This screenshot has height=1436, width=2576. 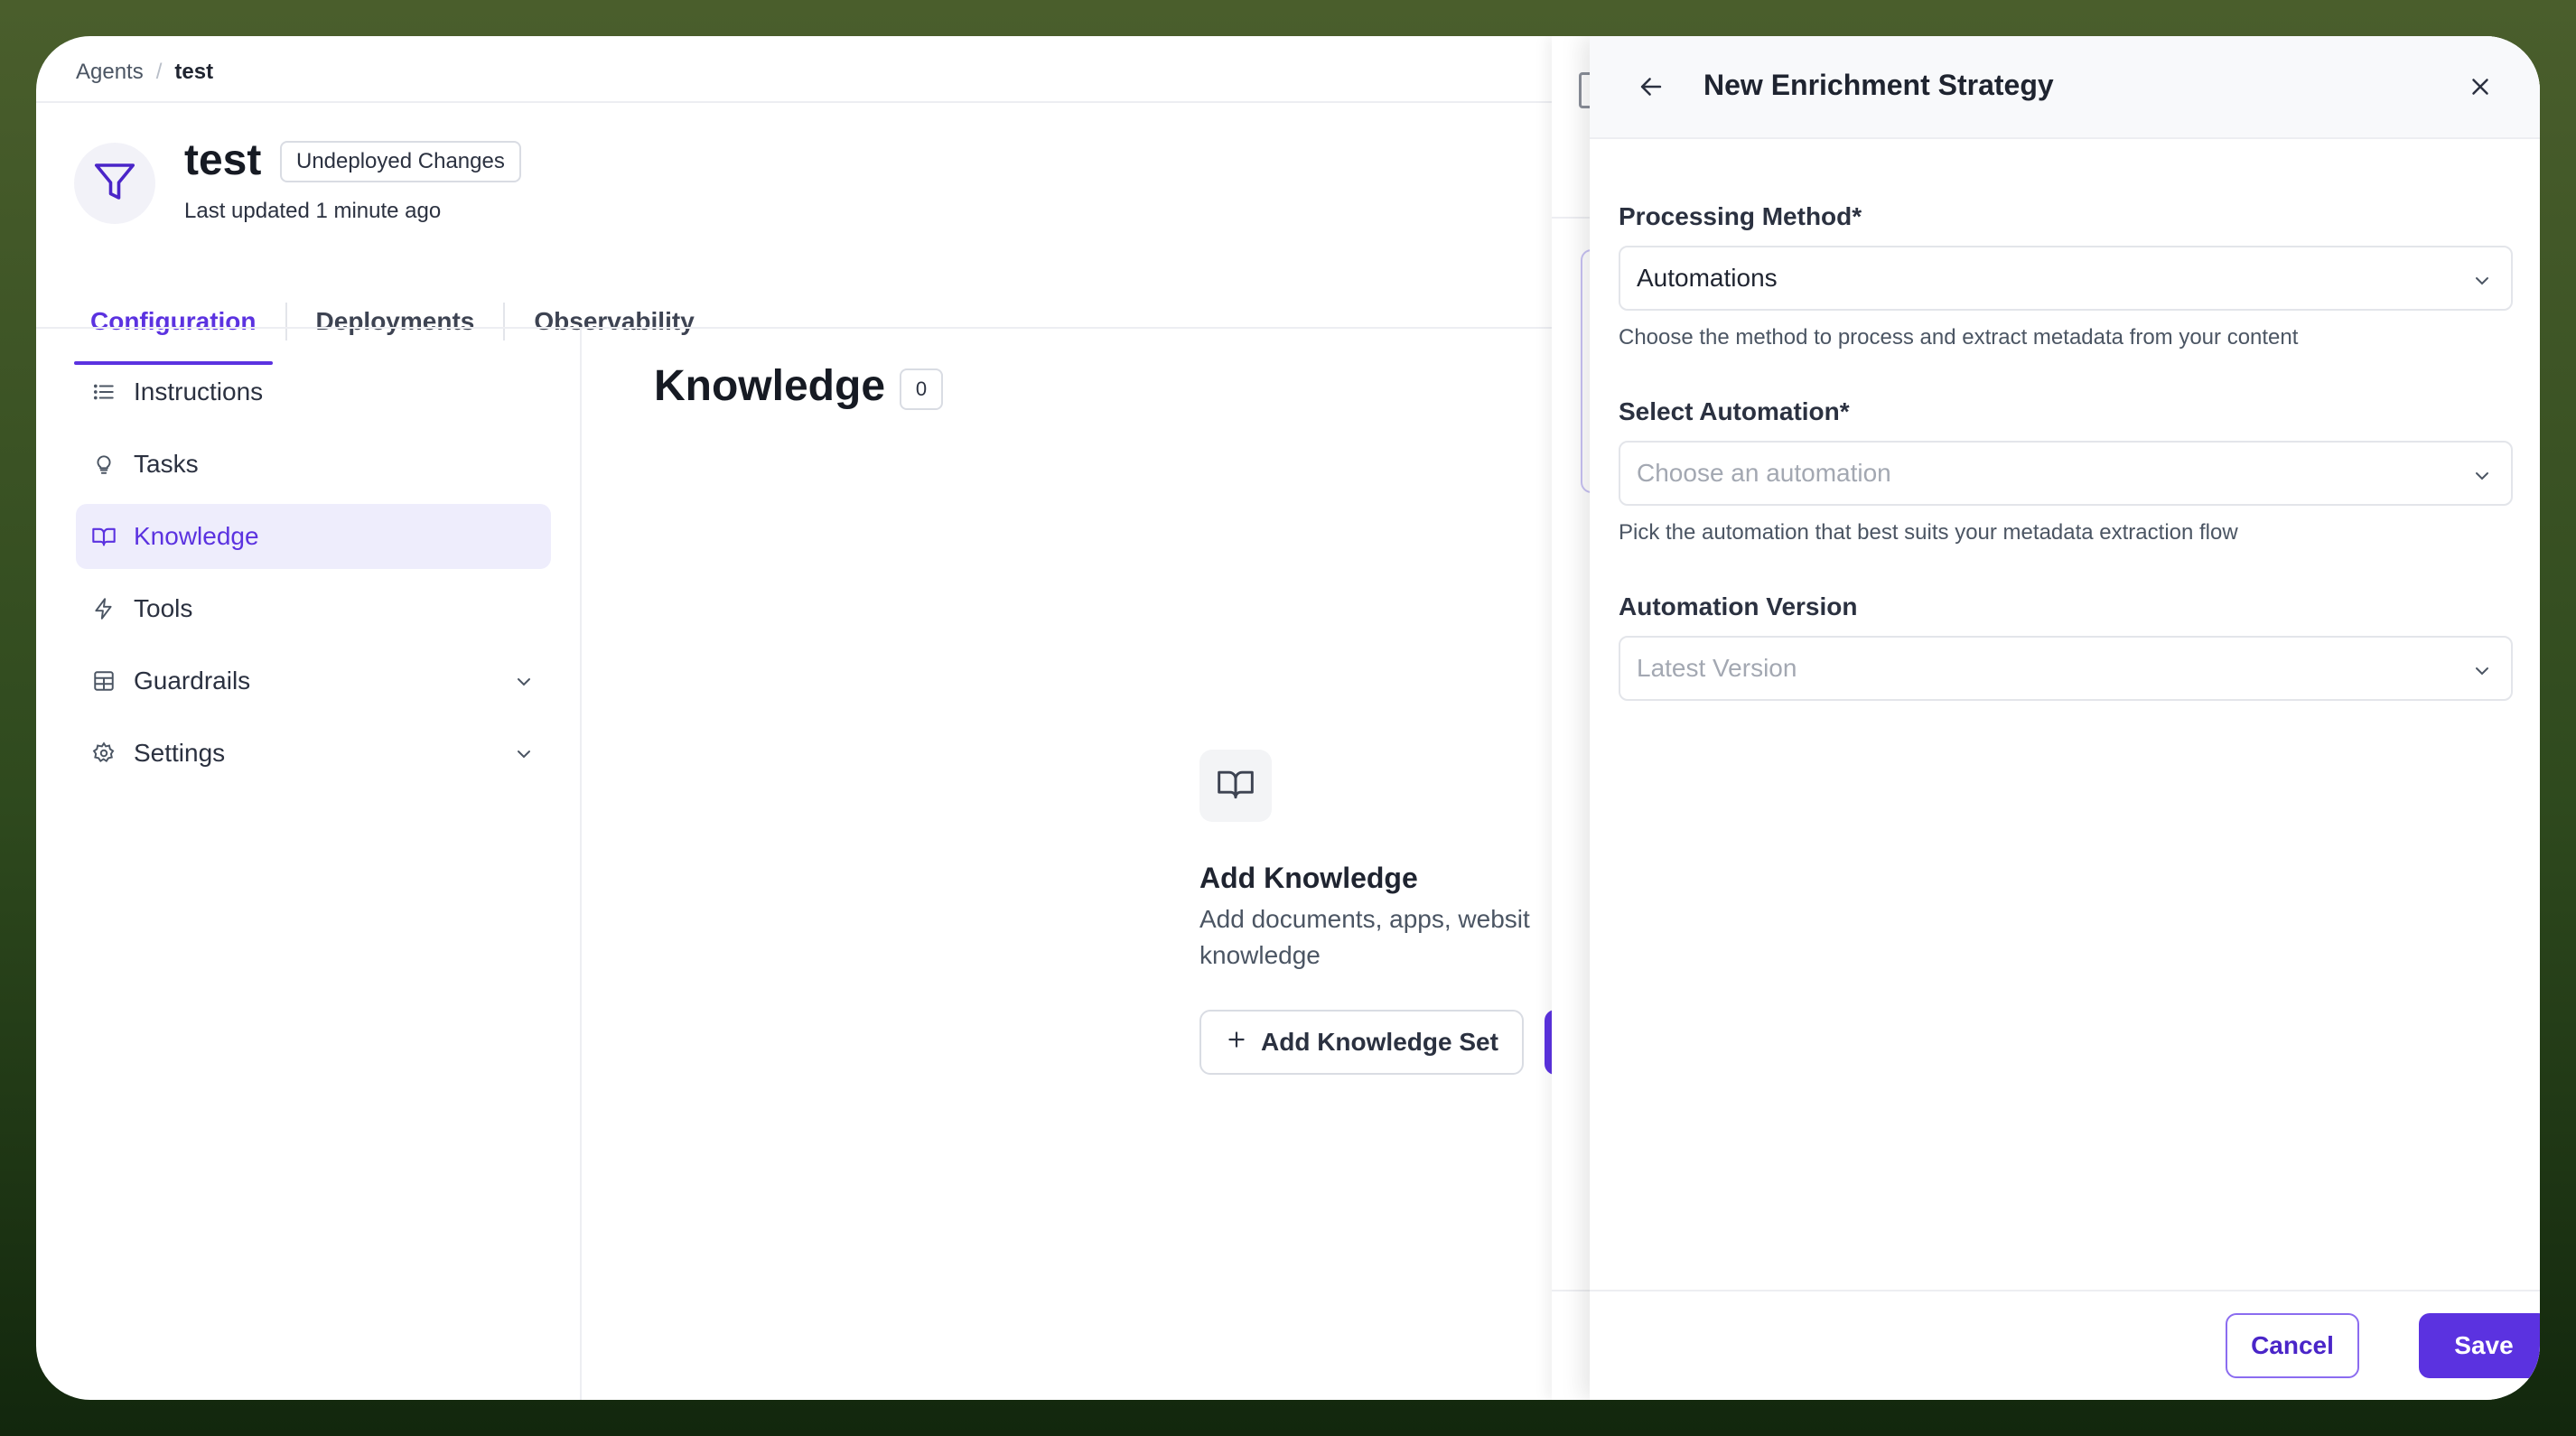 What do you see at coordinates (166, 464) in the screenshot?
I see `sidebar-item-label: Tasks` at bounding box center [166, 464].